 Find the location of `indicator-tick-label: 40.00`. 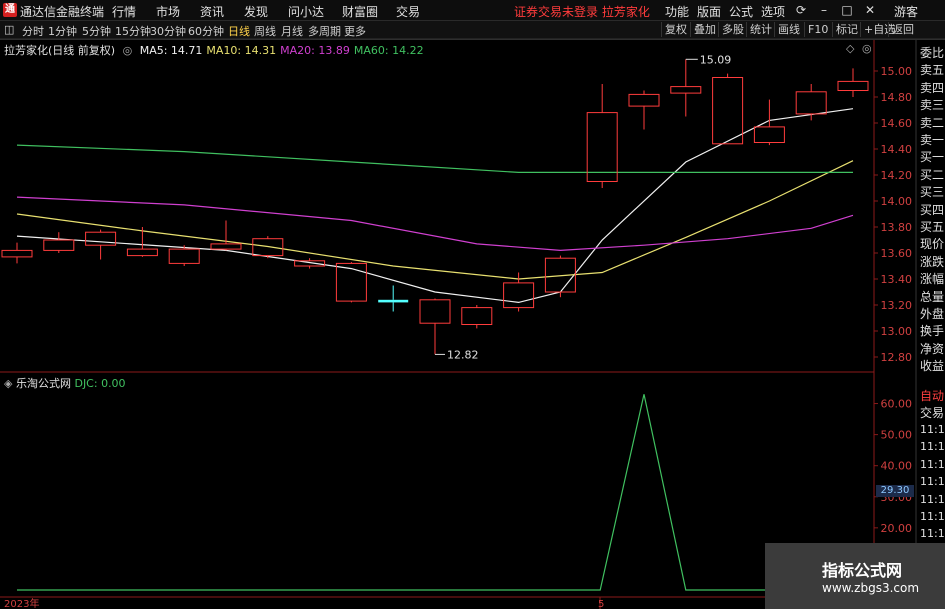

indicator-tick-label: 40.00 is located at coordinates (897, 466).